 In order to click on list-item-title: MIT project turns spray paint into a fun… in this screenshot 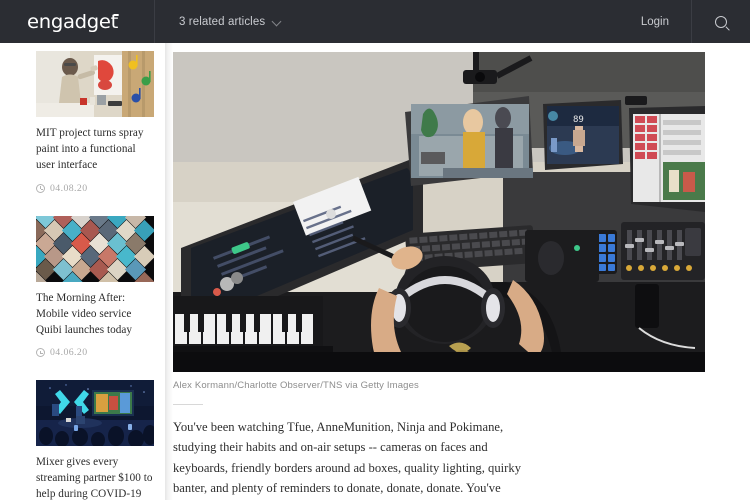, I will do `click(95, 150)`.